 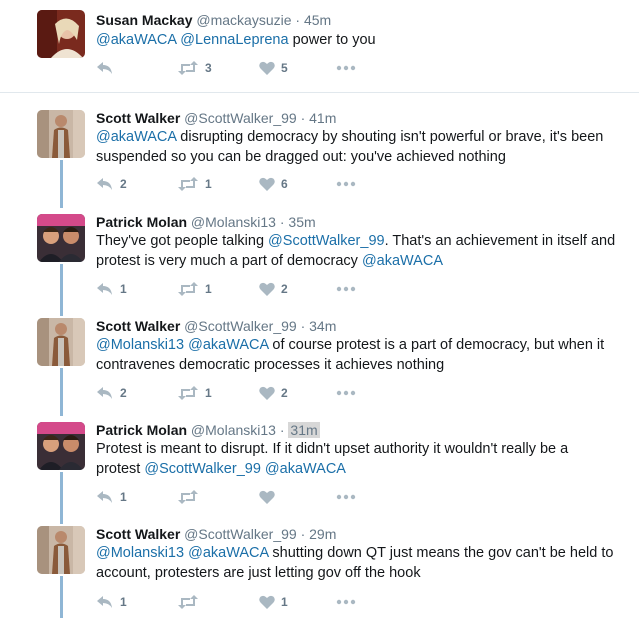 What do you see at coordinates (317, 20) in the screenshot?
I see `timestamp-link: 45m` at bounding box center [317, 20].